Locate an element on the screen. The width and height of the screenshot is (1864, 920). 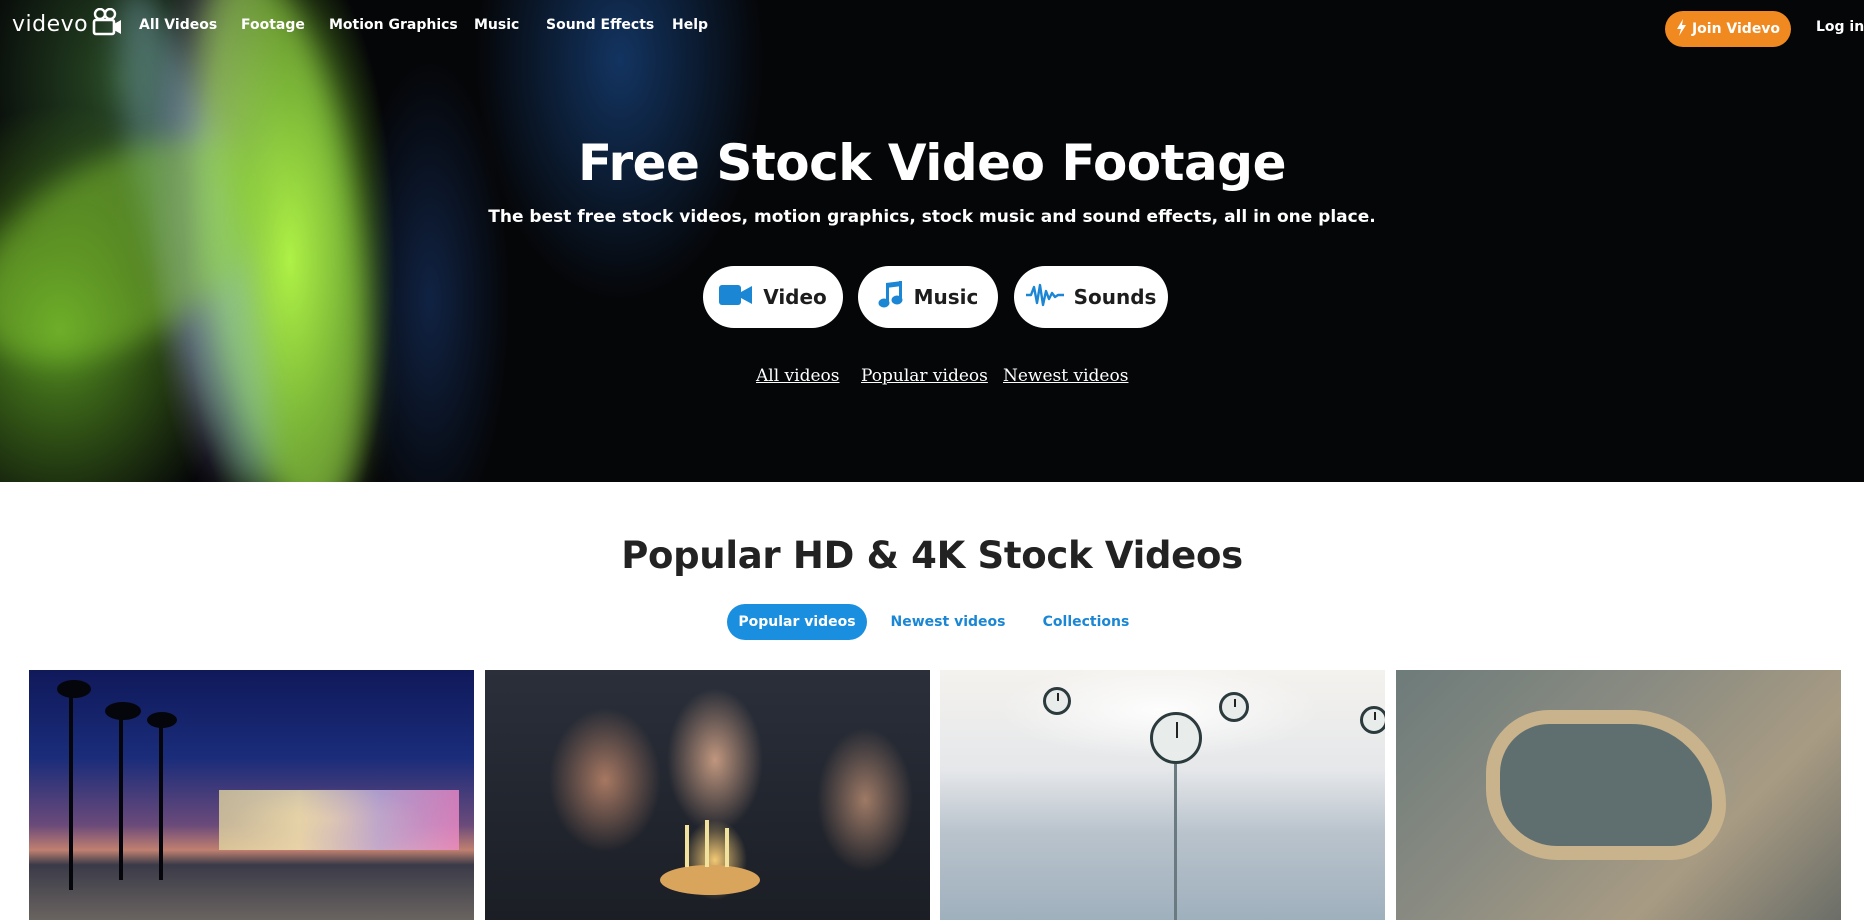
join-label: Join Videvo is located at coordinates (1736, 29).